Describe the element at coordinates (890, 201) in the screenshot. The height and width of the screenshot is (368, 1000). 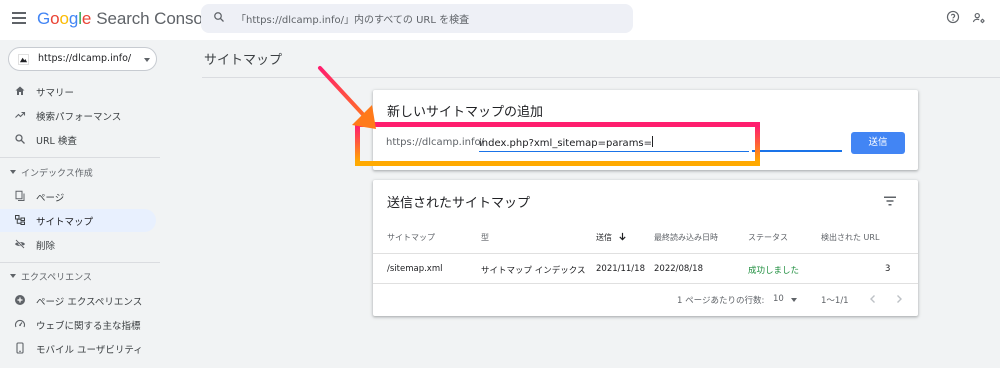
I see `filter-list-icon` at that location.